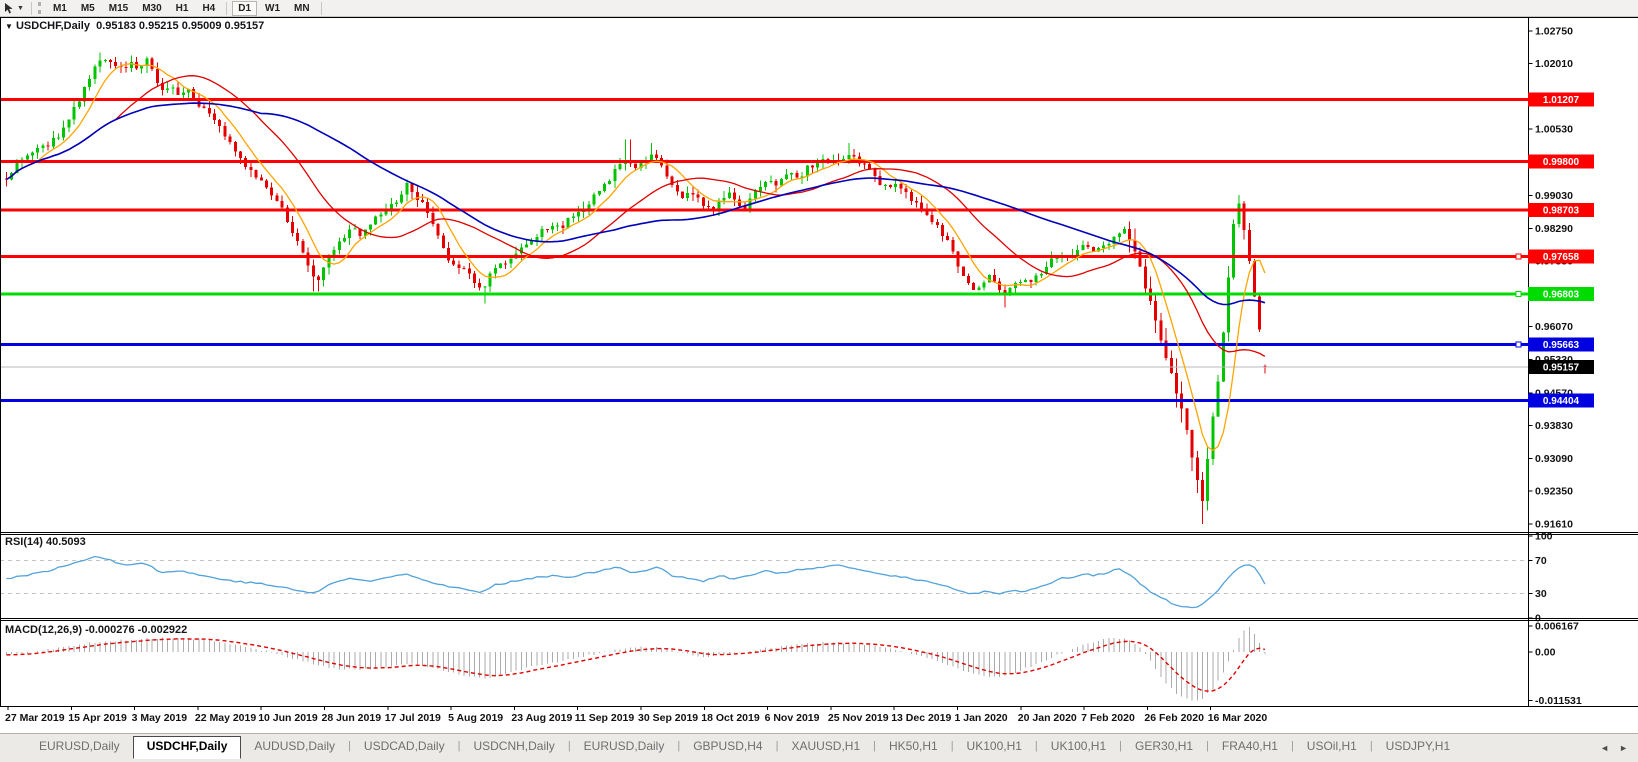 The image size is (1638, 762). Describe the element at coordinates (475, 718) in the screenshot. I see `date-tick-label: 5 Aug 2019` at that location.